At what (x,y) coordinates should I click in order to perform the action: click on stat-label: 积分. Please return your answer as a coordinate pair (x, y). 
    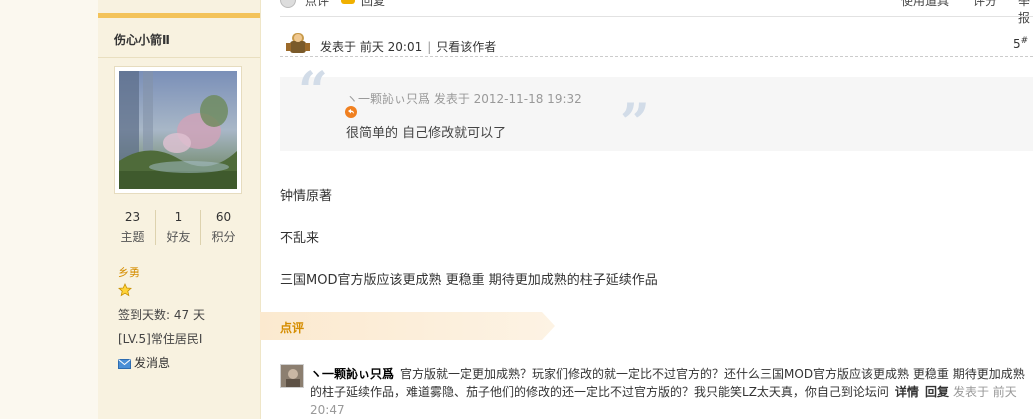
    Looking at the image, I should click on (223, 237).